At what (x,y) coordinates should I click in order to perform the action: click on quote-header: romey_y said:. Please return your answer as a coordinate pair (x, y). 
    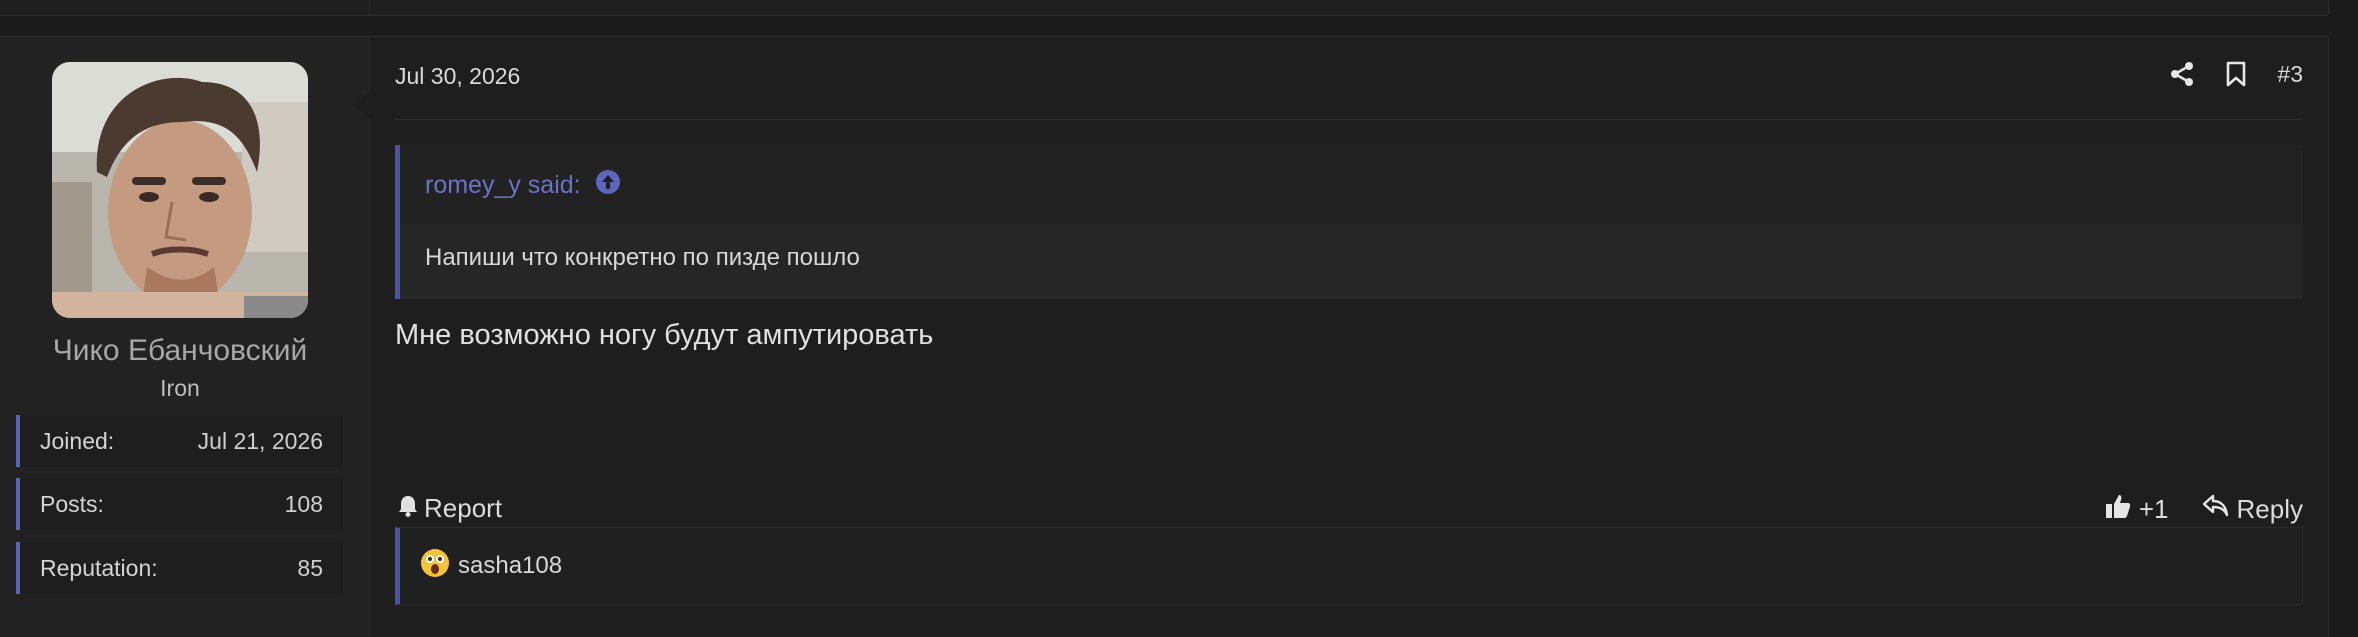
    Looking at the image, I should click on (523, 185).